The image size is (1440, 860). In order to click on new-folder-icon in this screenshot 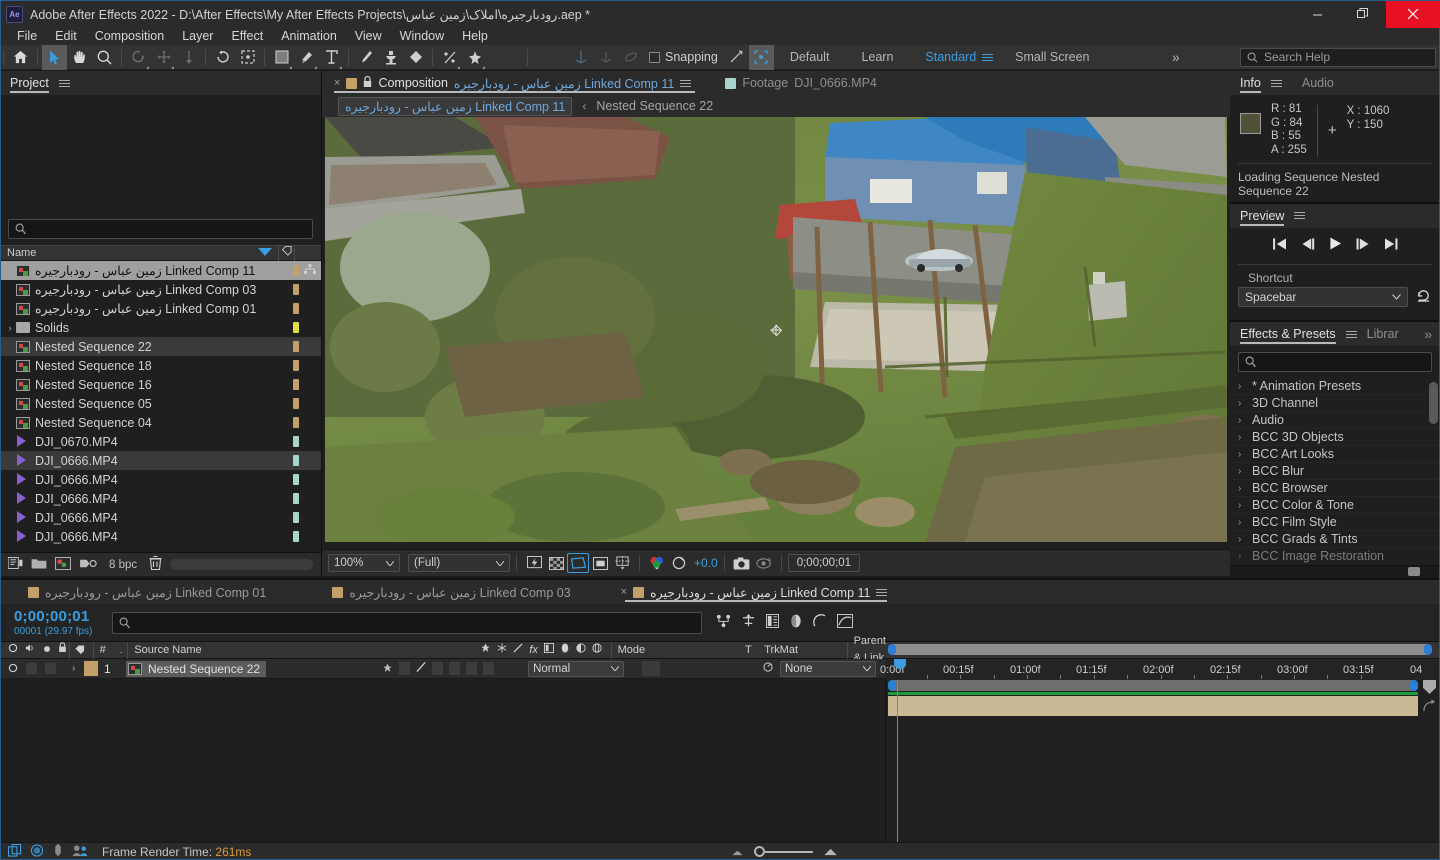, I will do `click(39, 564)`.